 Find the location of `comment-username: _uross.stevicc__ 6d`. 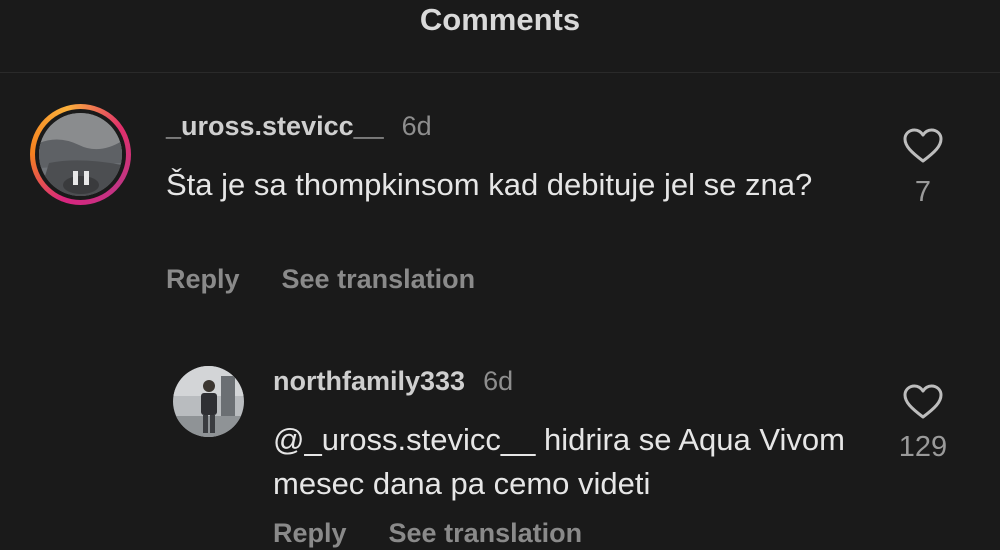

comment-username: _uross.stevicc__ 6d is located at coordinates (299, 126).